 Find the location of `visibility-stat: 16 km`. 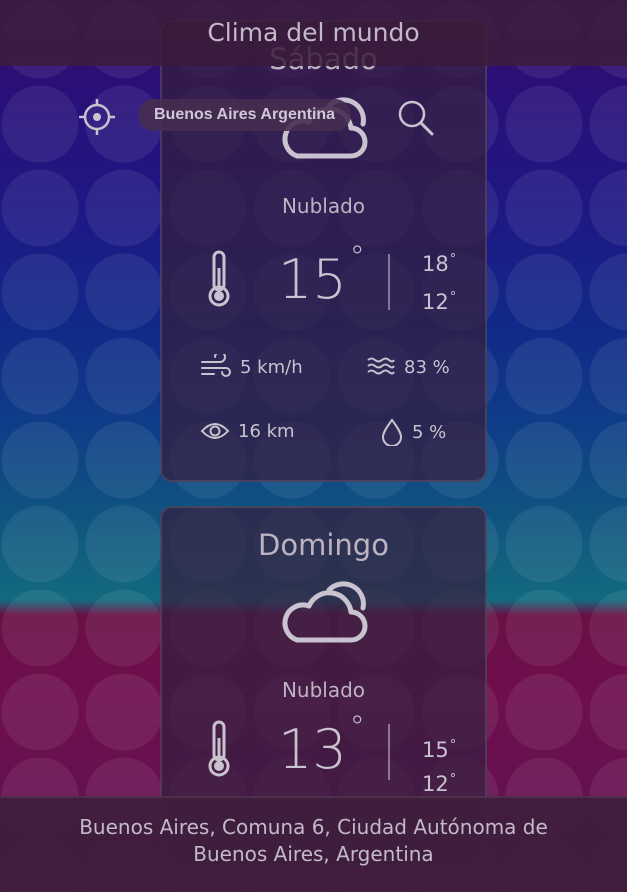

visibility-stat: 16 km is located at coordinates (247, 431).